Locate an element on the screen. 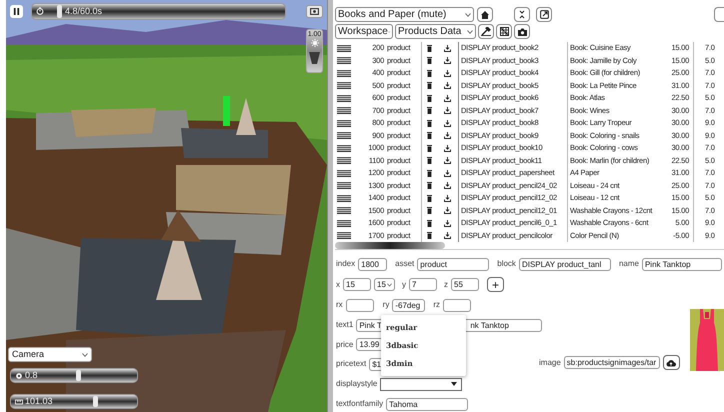  field-label: name is located at coordinates (628, 264).